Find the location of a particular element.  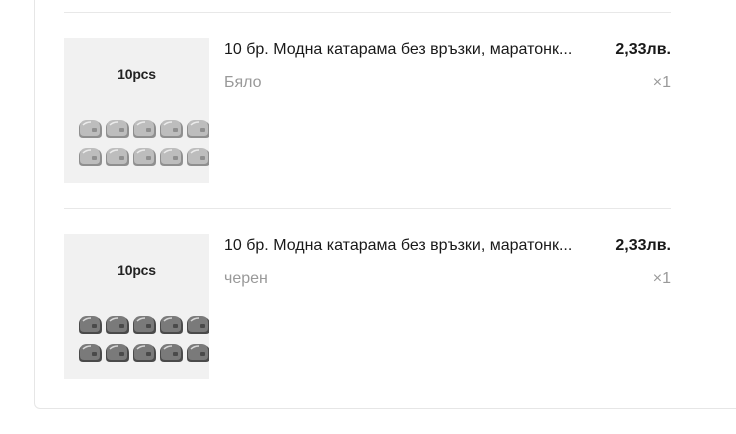

product-variant: Бяло is located at coordinates (243, 82).